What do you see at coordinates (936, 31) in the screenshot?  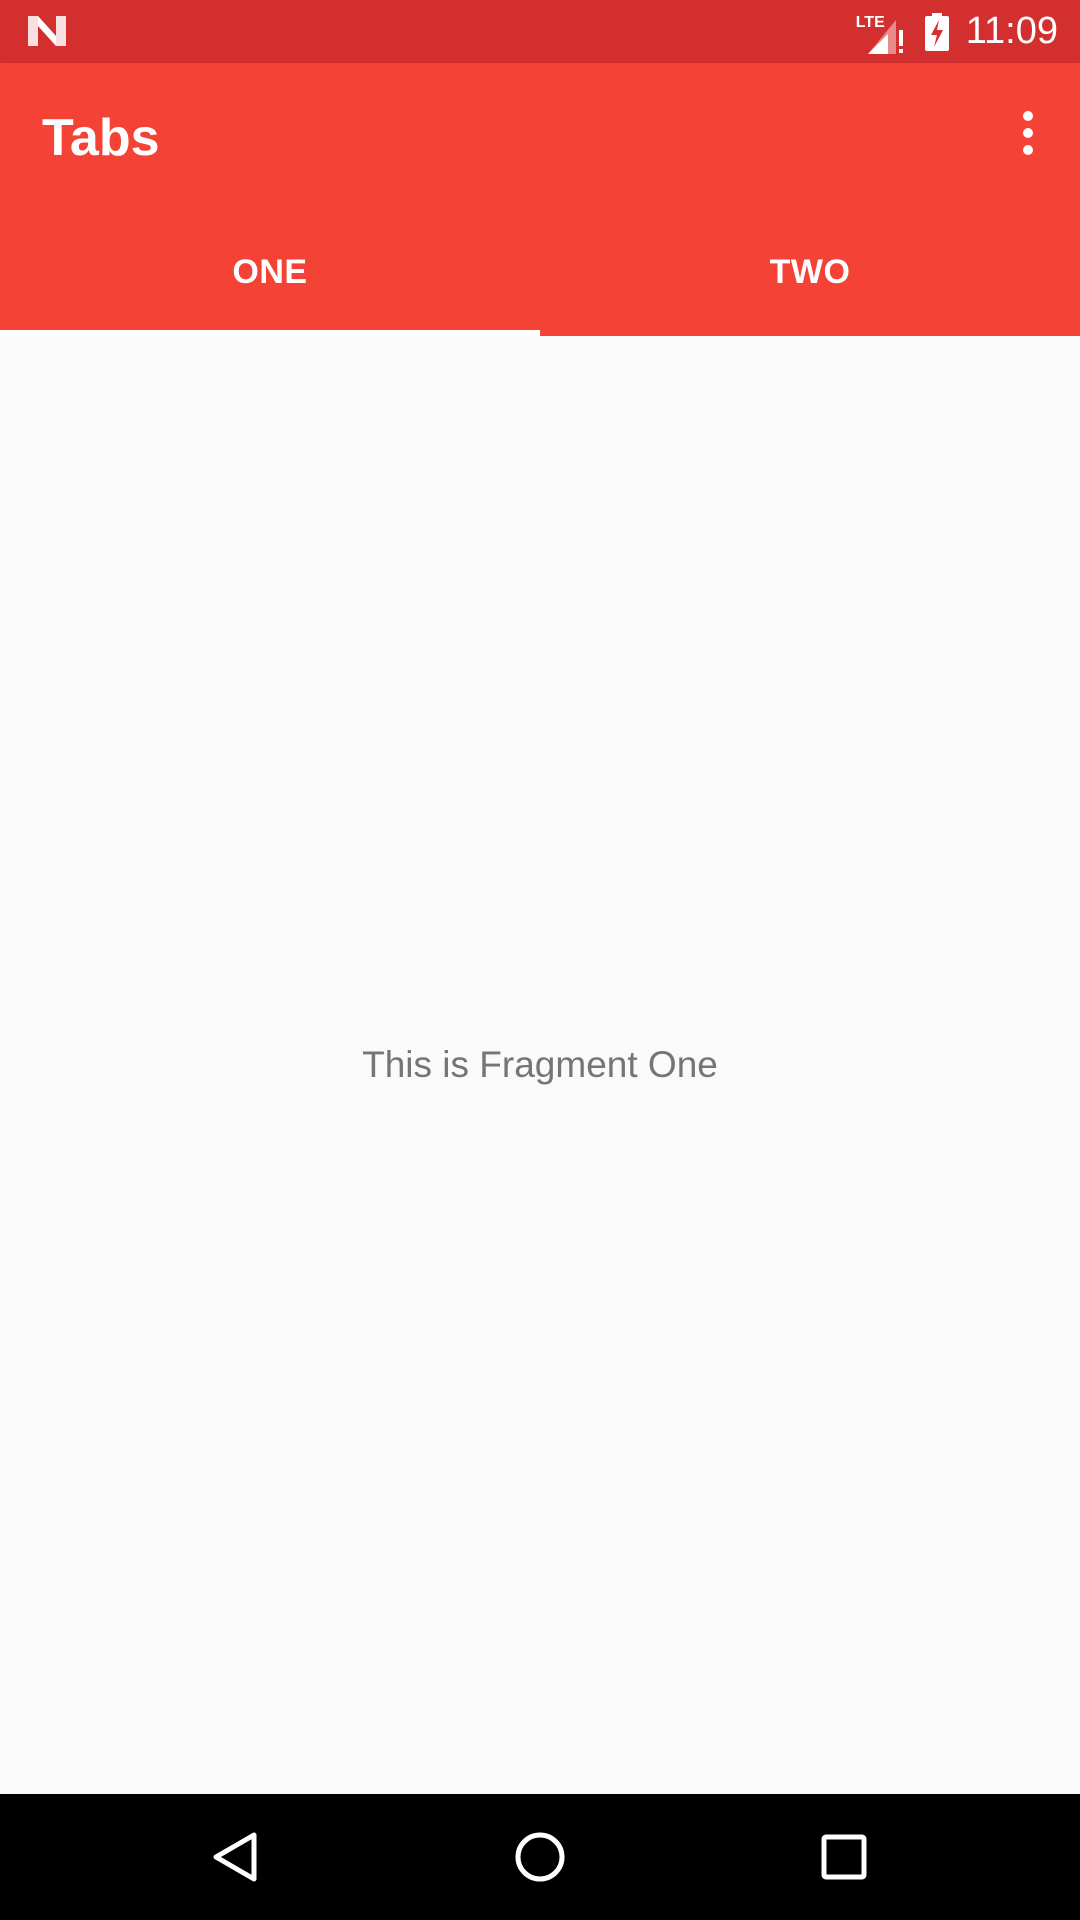 I see `battery-charging-icon` at bounding box center [936, 31].